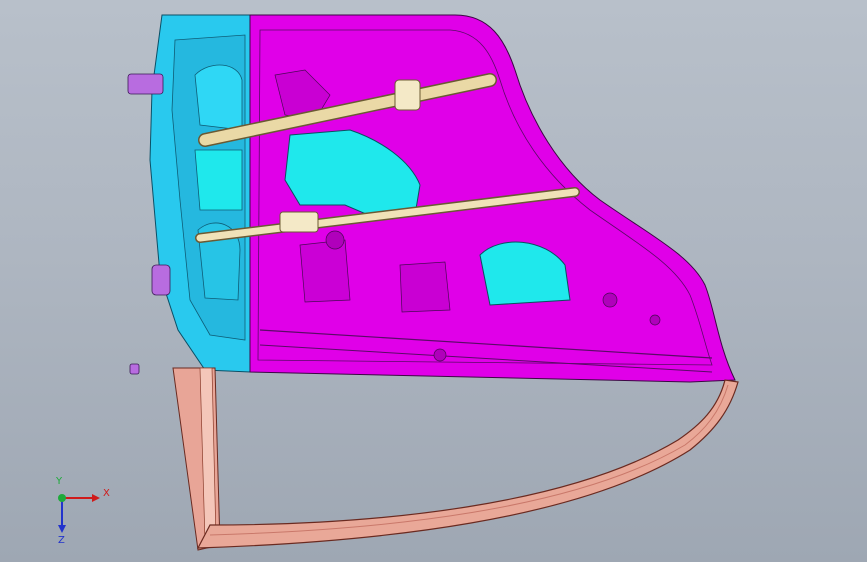 Image resolution: width=867 pixels, height=562 pixels. Describe the element at coordinates (61, 540) in the screenshot. I see `triad-z-label: Z` at that location.